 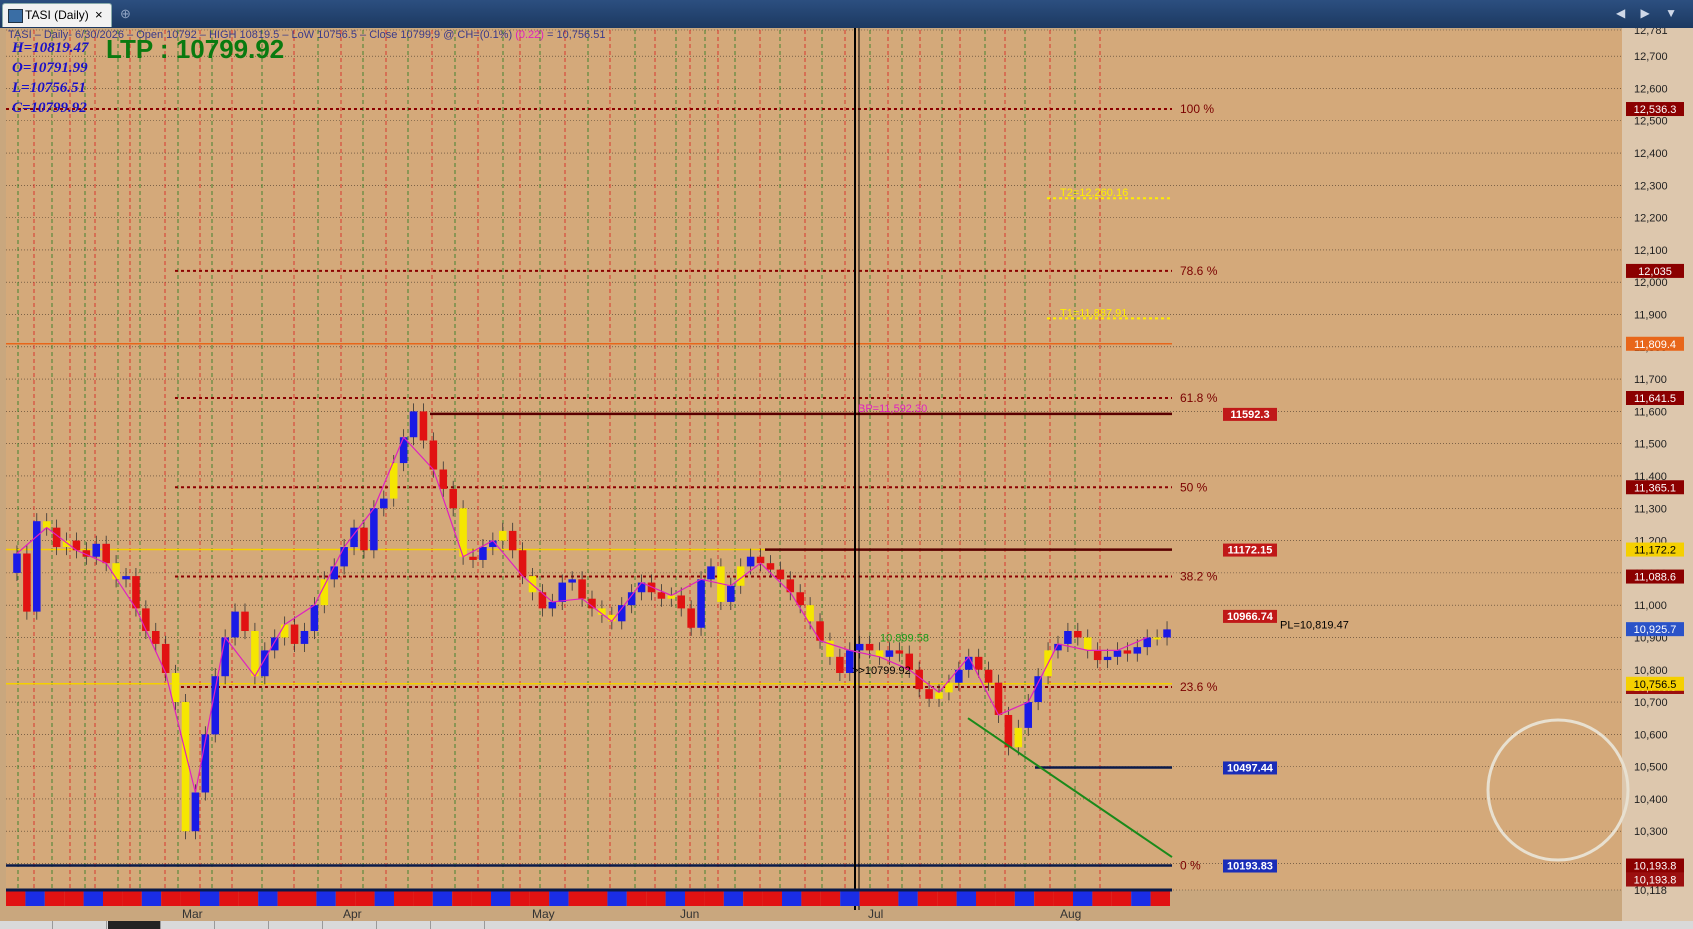 I want to click on tab-nav-arrows: ◀ ▶ ▼, so click(x=1649, y=13).